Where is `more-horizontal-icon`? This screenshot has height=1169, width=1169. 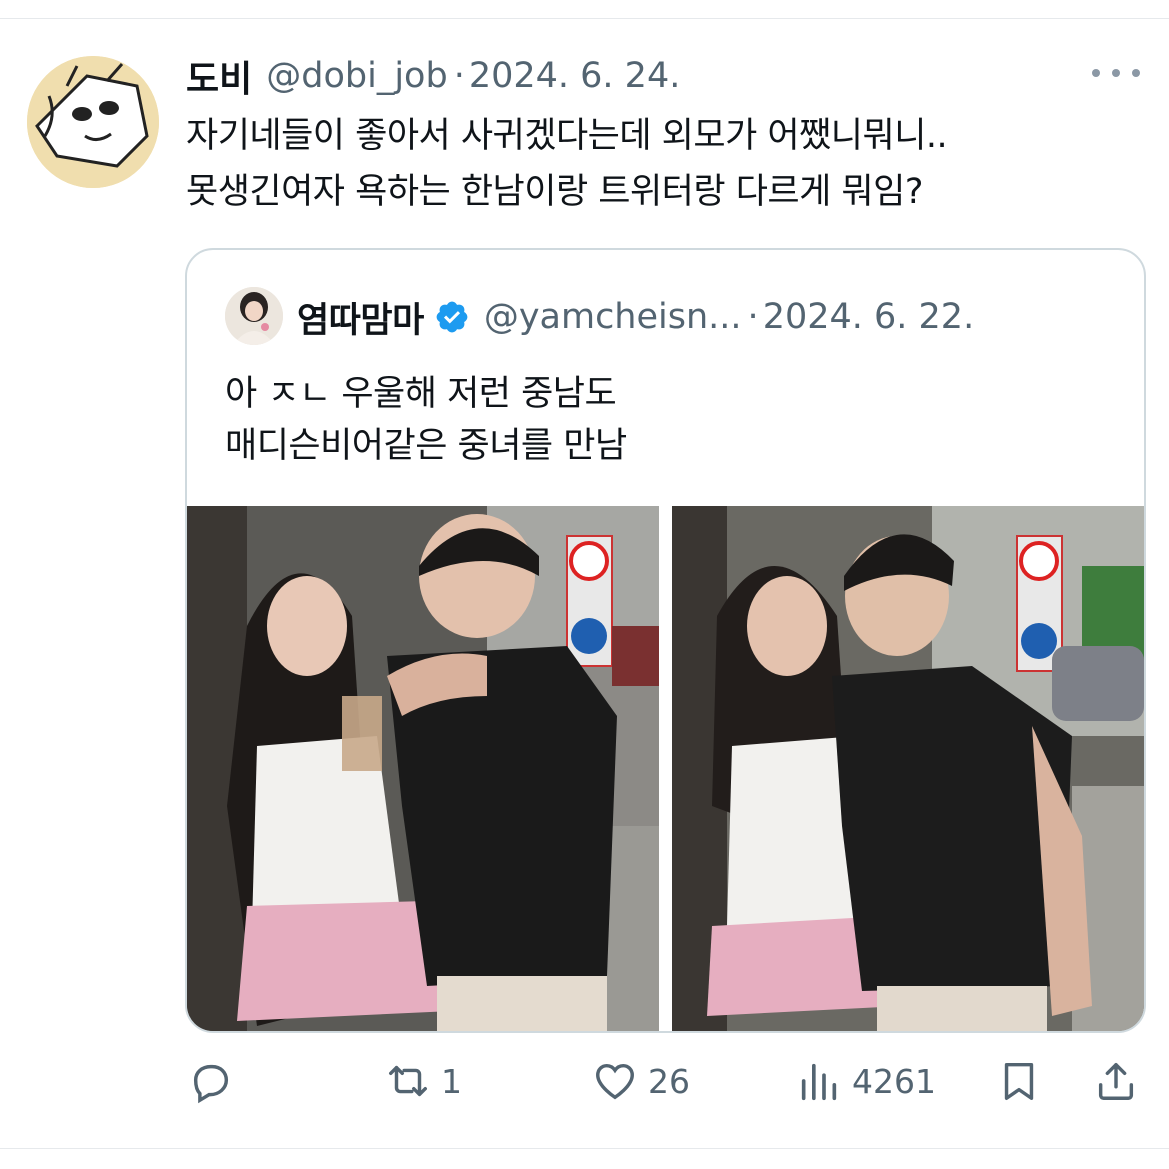
more-horizontal-icon is located at coordinates (1116, 73).